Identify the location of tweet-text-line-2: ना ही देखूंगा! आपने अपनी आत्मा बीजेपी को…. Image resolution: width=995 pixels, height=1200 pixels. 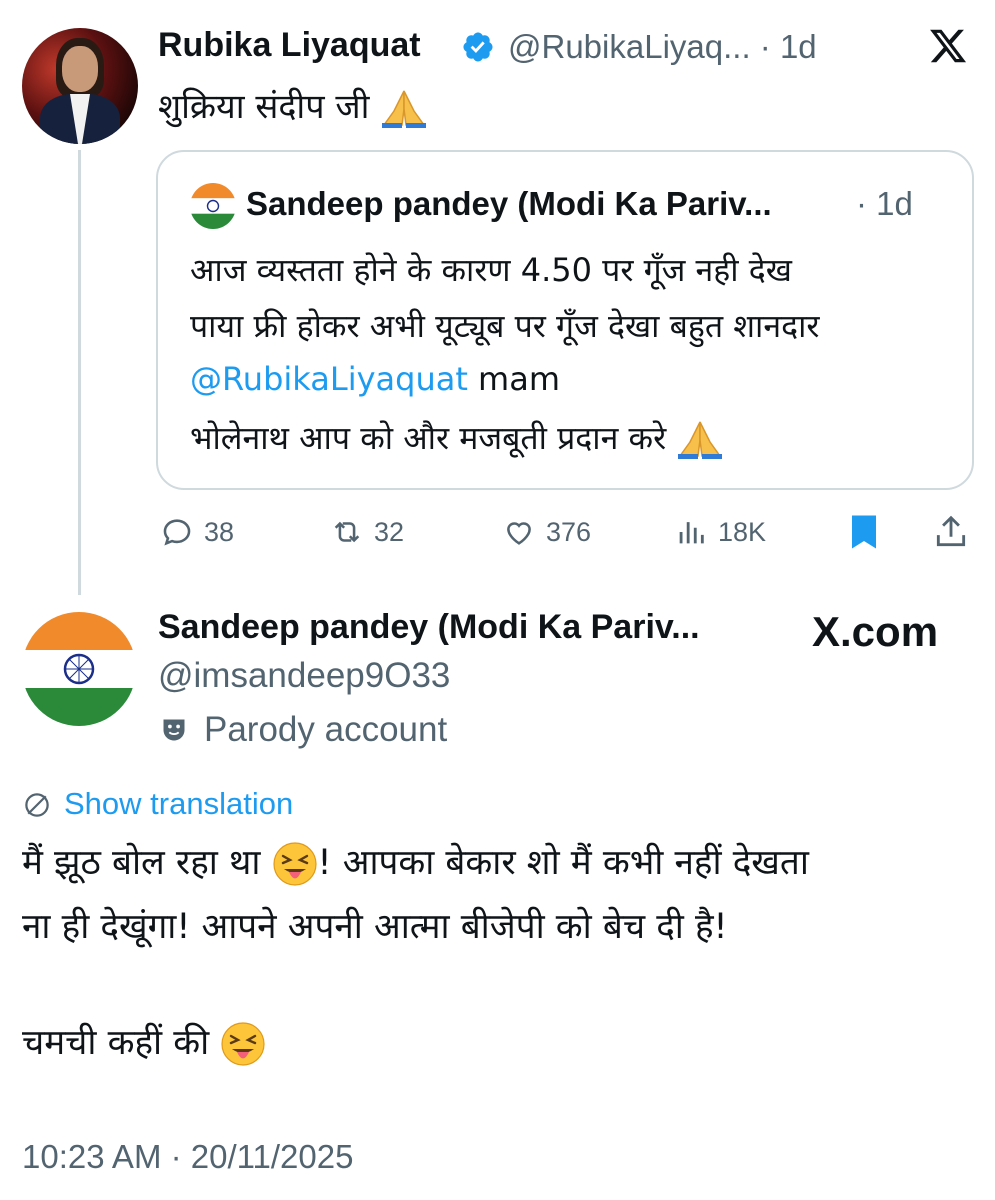
(375, 927).